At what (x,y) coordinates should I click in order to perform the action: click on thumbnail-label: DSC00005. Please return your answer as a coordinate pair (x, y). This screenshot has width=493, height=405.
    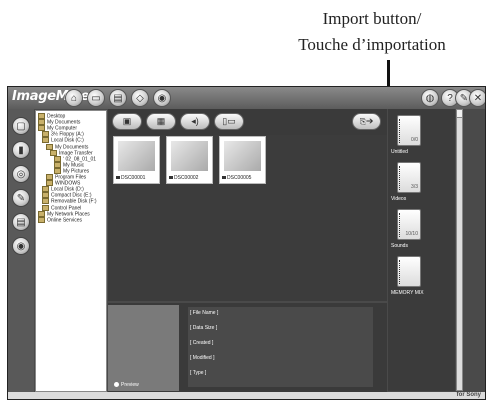
    Looking at the image, I should click on (236, 178).